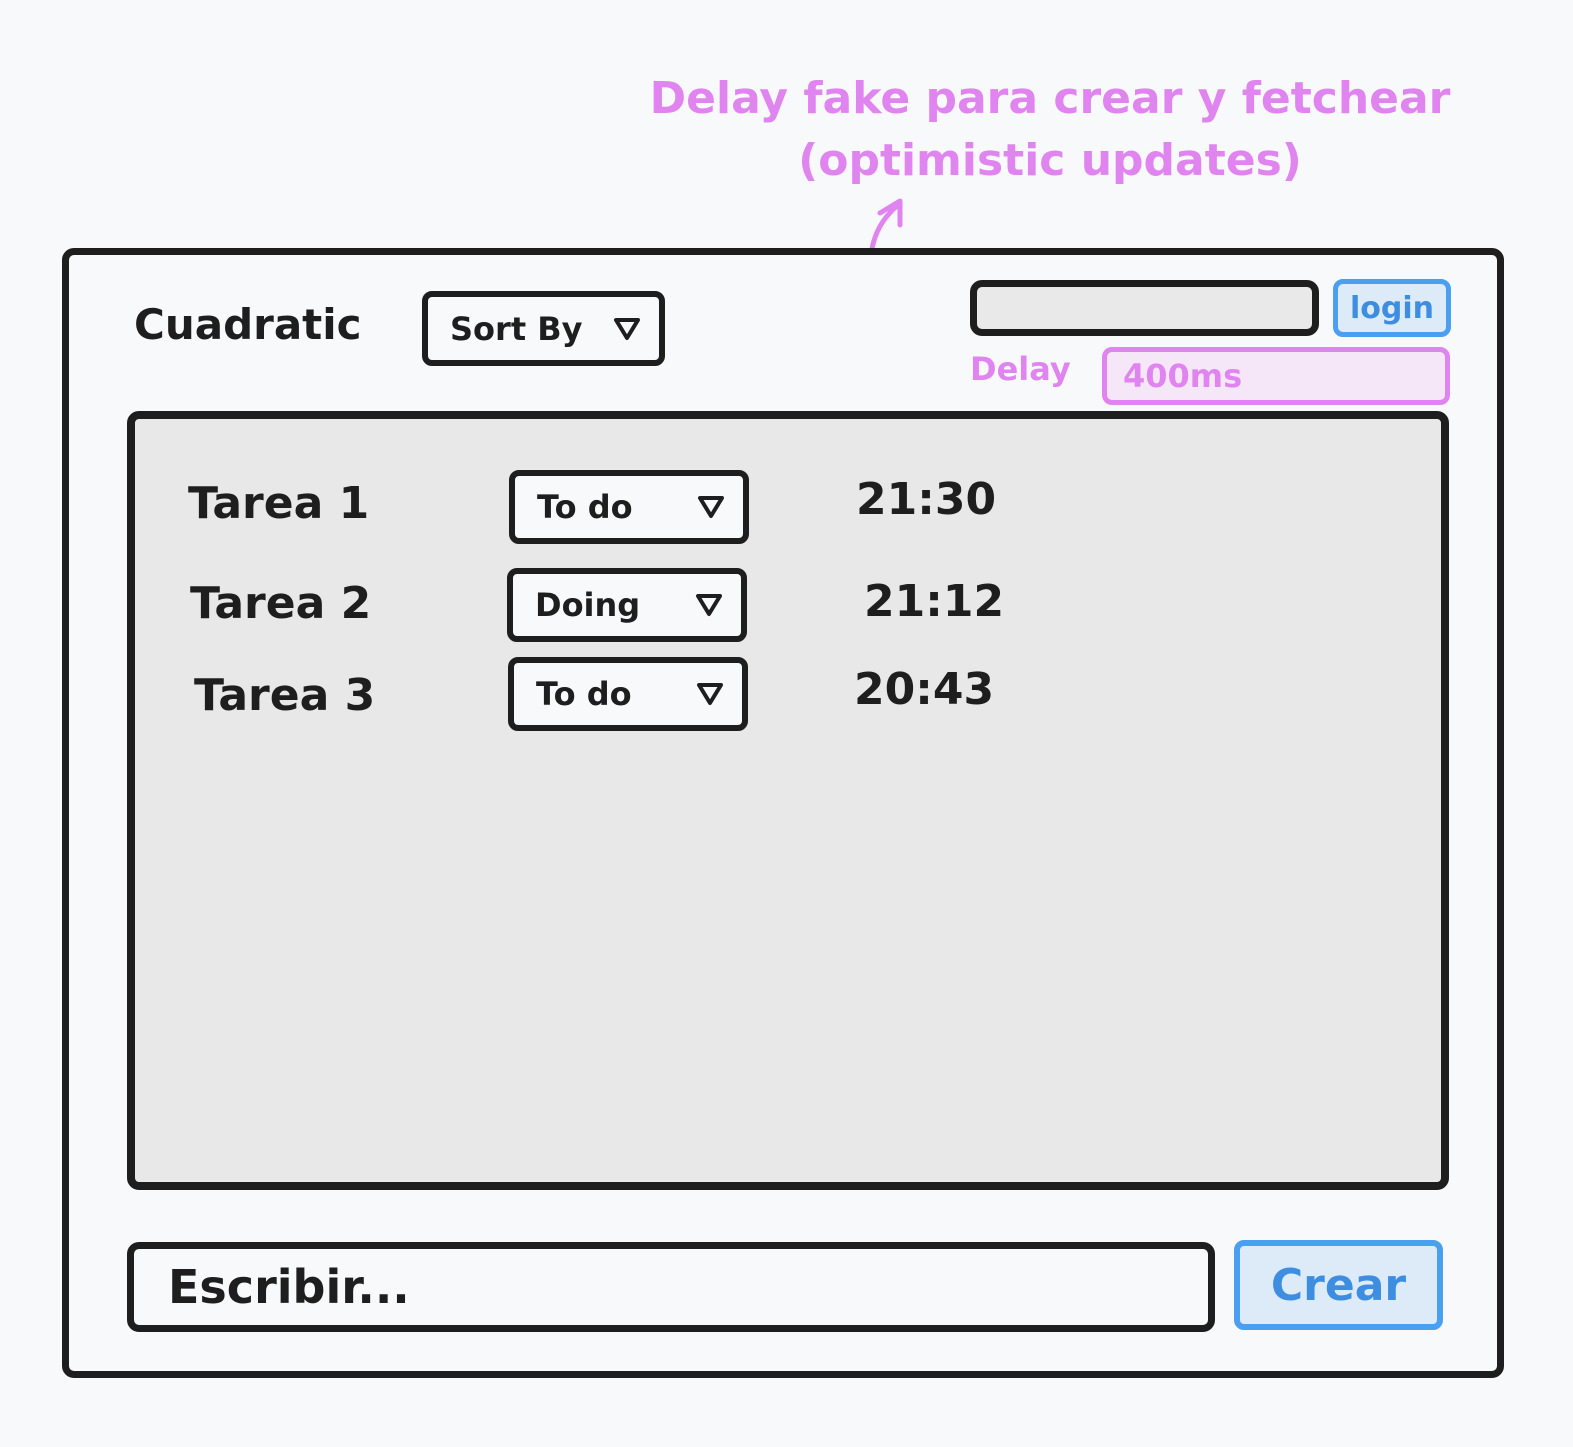 The height and width of the screenshot is (1447, 1573). Describe the element at coordinates (281, 603) in the screenshot. I see `task-name: Tarea 2` at that location.